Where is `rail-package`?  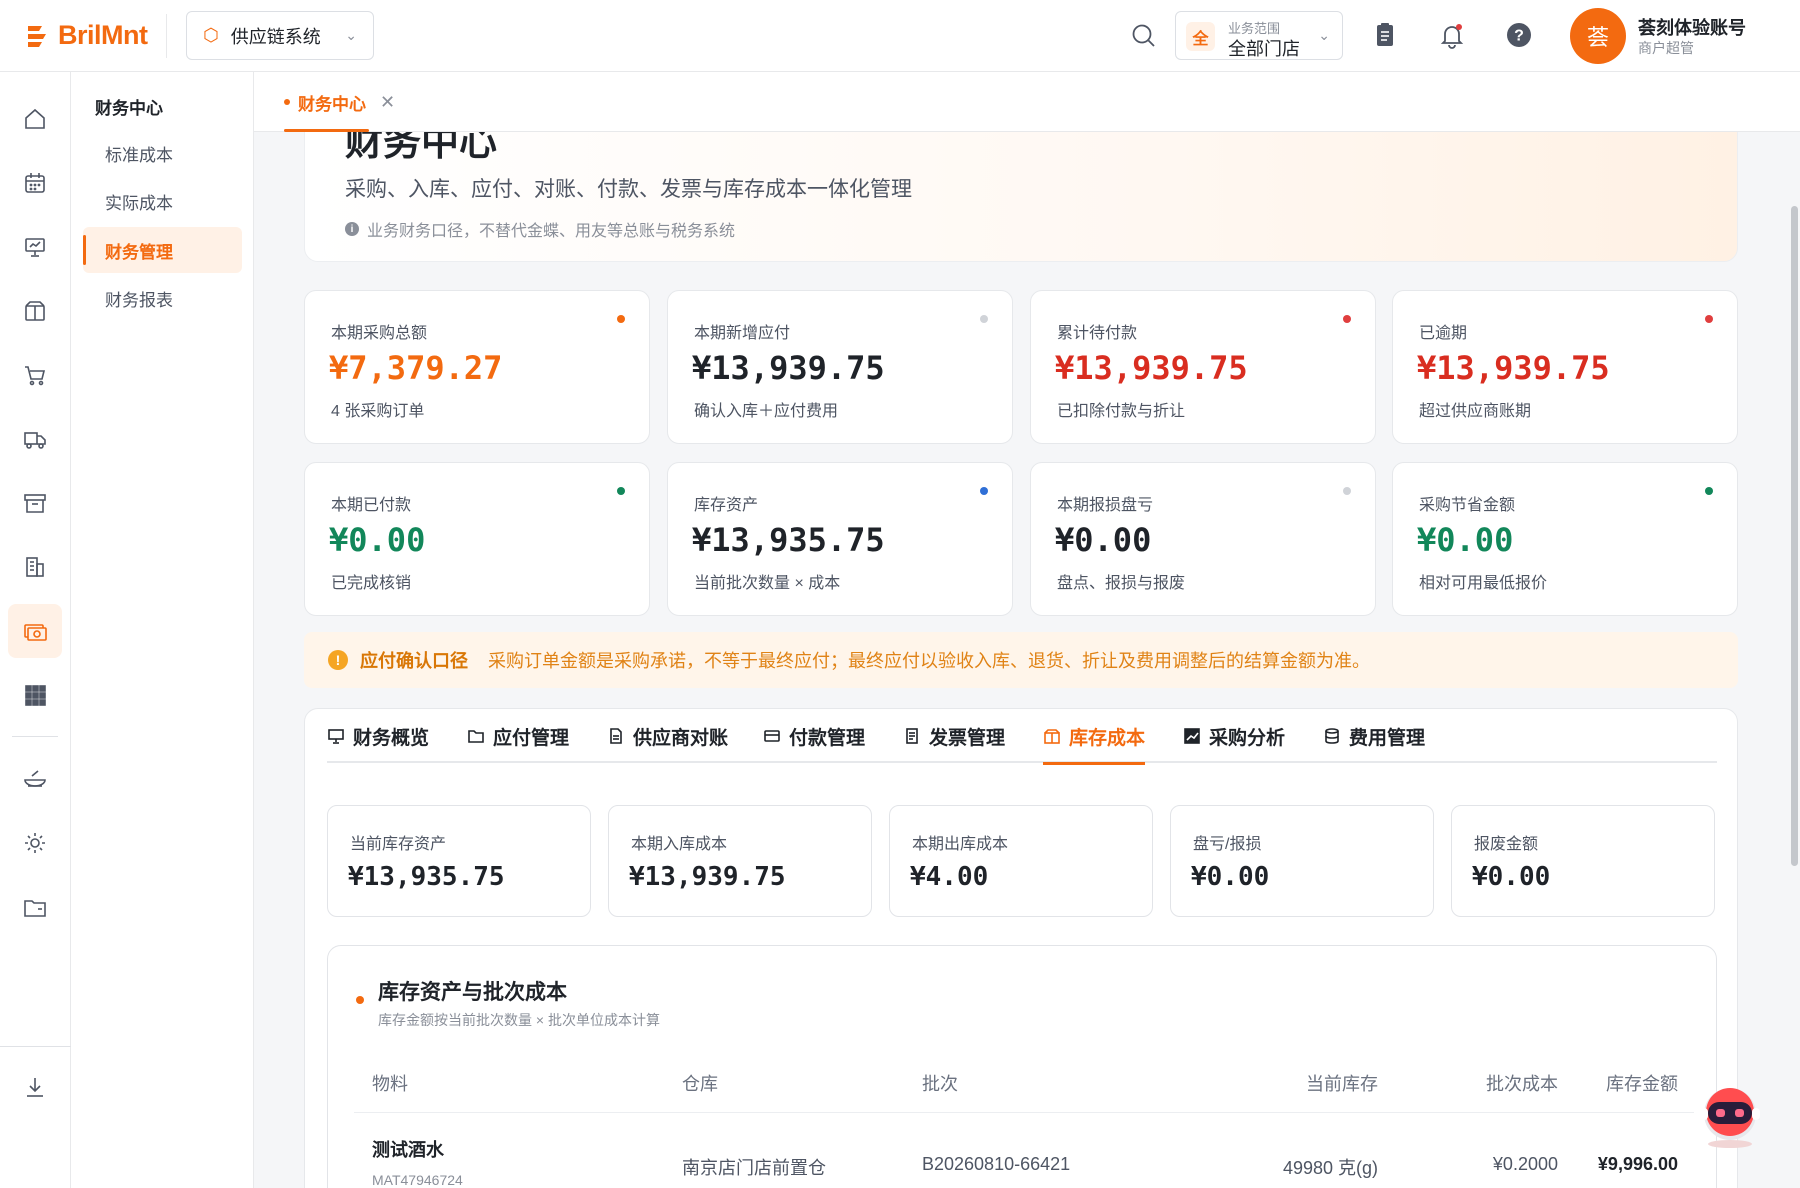
rail-package is located at coordinates (35, 311).